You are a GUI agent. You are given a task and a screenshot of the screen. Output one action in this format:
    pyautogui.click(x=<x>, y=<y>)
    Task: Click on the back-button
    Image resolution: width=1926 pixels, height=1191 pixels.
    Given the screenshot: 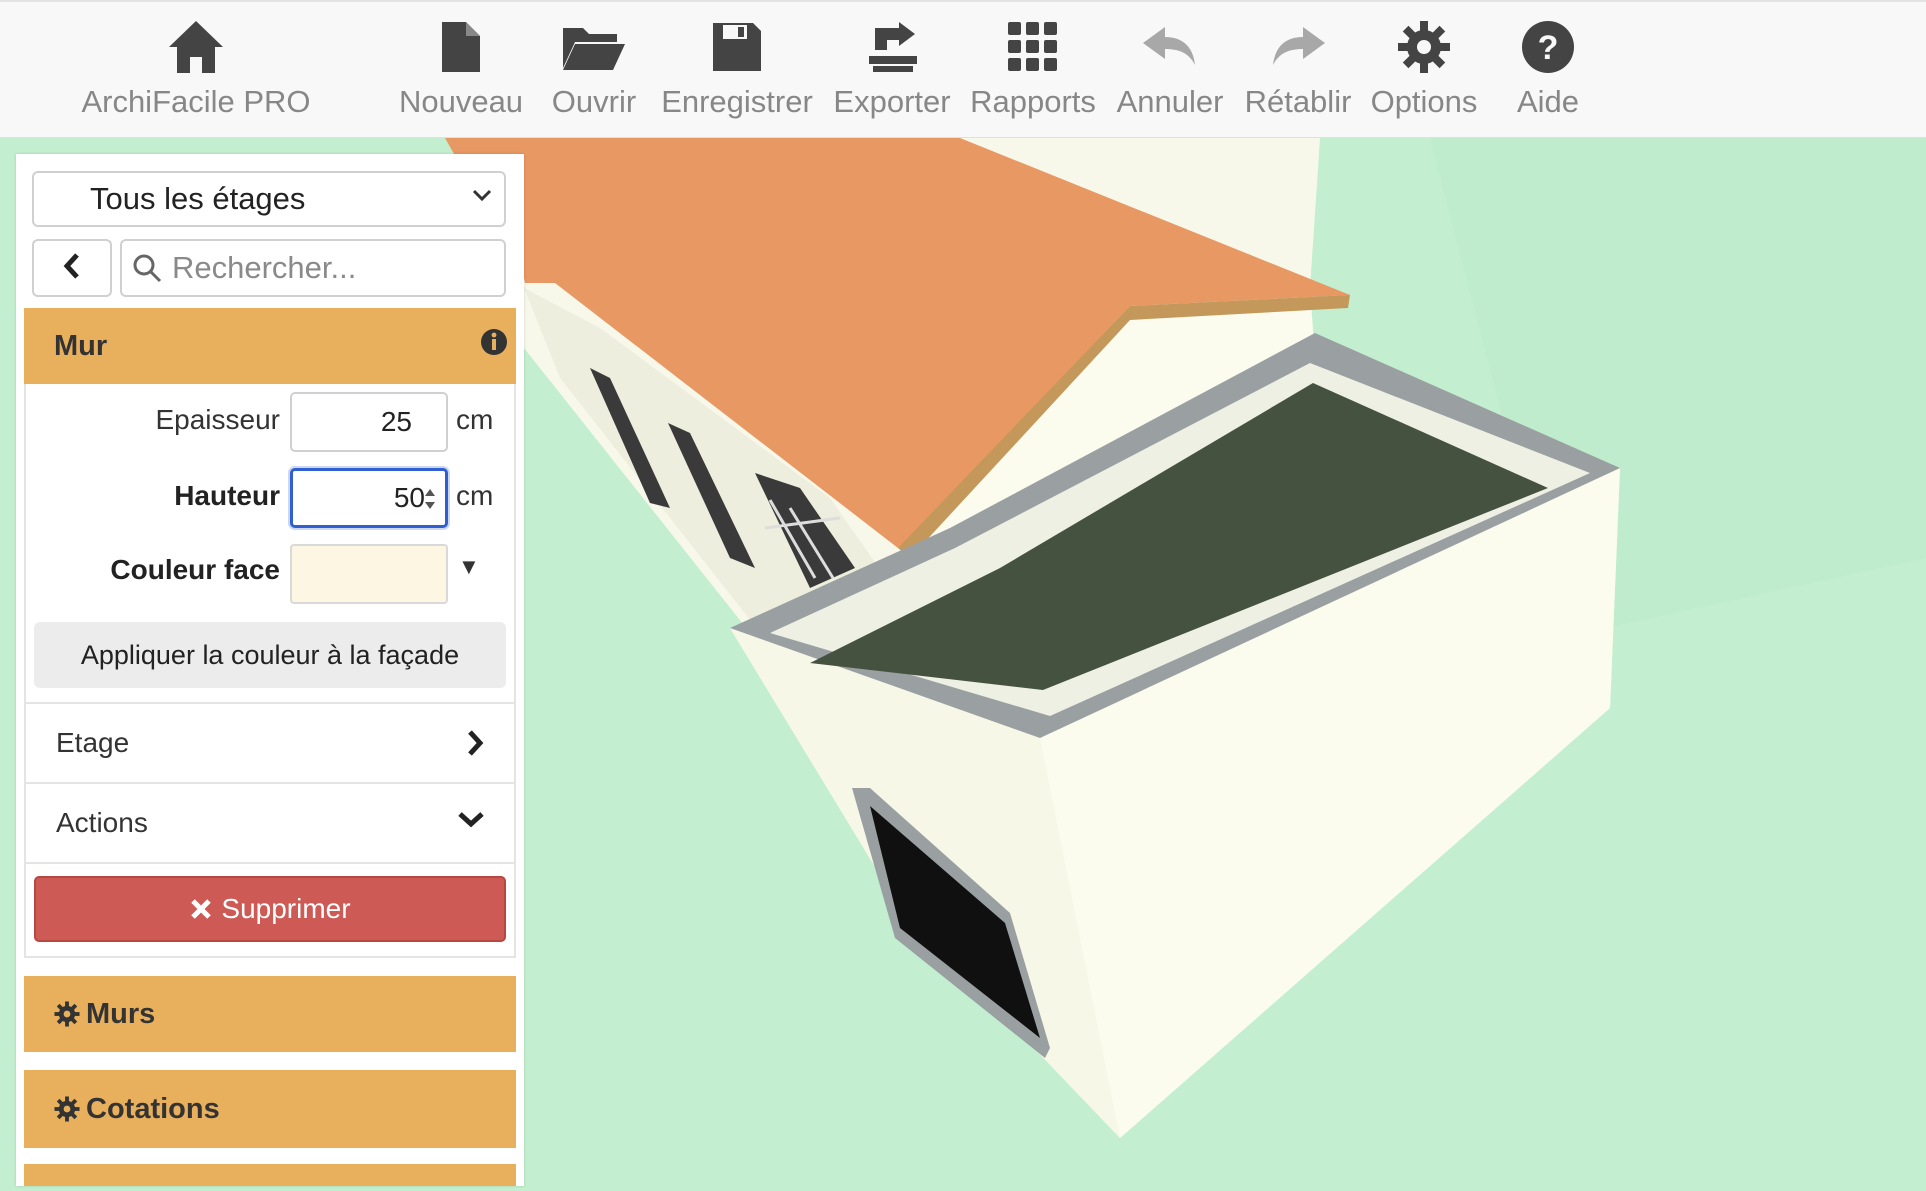 What is the action you would take?
    pyautogui.click(x=72, y=268)
    